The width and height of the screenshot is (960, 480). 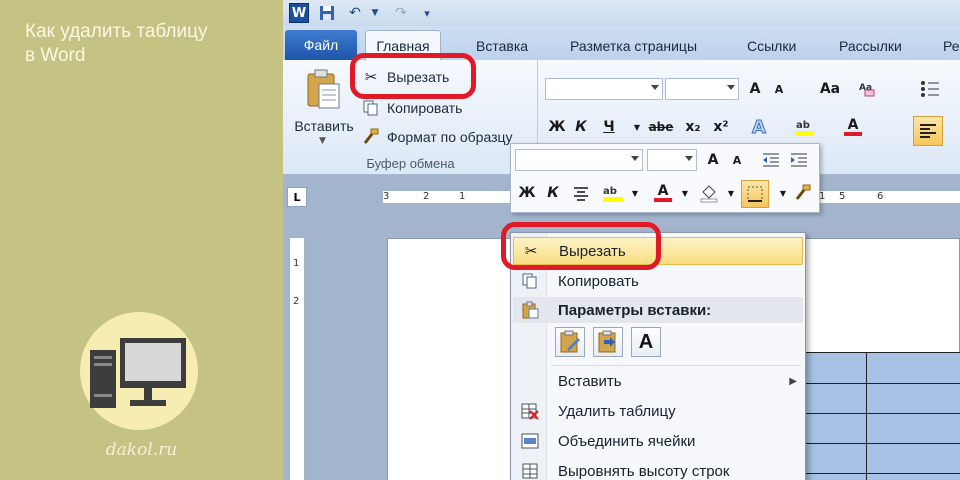 I want to click on save-icon, so click(x=327, y=13).